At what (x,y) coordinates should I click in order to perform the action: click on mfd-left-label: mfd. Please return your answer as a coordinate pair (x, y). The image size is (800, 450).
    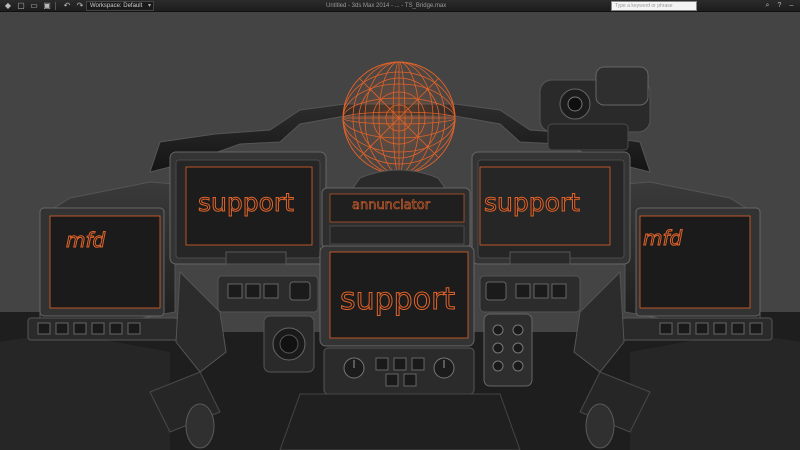
    Looking at the image, I should click on (85, 240).